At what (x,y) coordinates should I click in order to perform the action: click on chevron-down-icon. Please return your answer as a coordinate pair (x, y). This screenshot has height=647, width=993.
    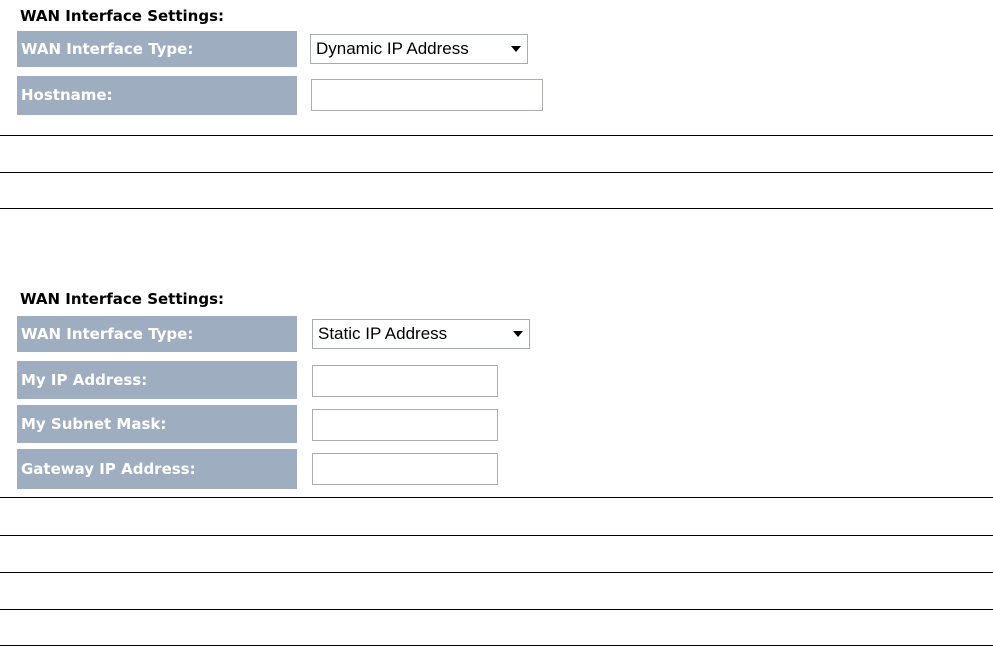
    Looking at the image, I should click on (518, 334).